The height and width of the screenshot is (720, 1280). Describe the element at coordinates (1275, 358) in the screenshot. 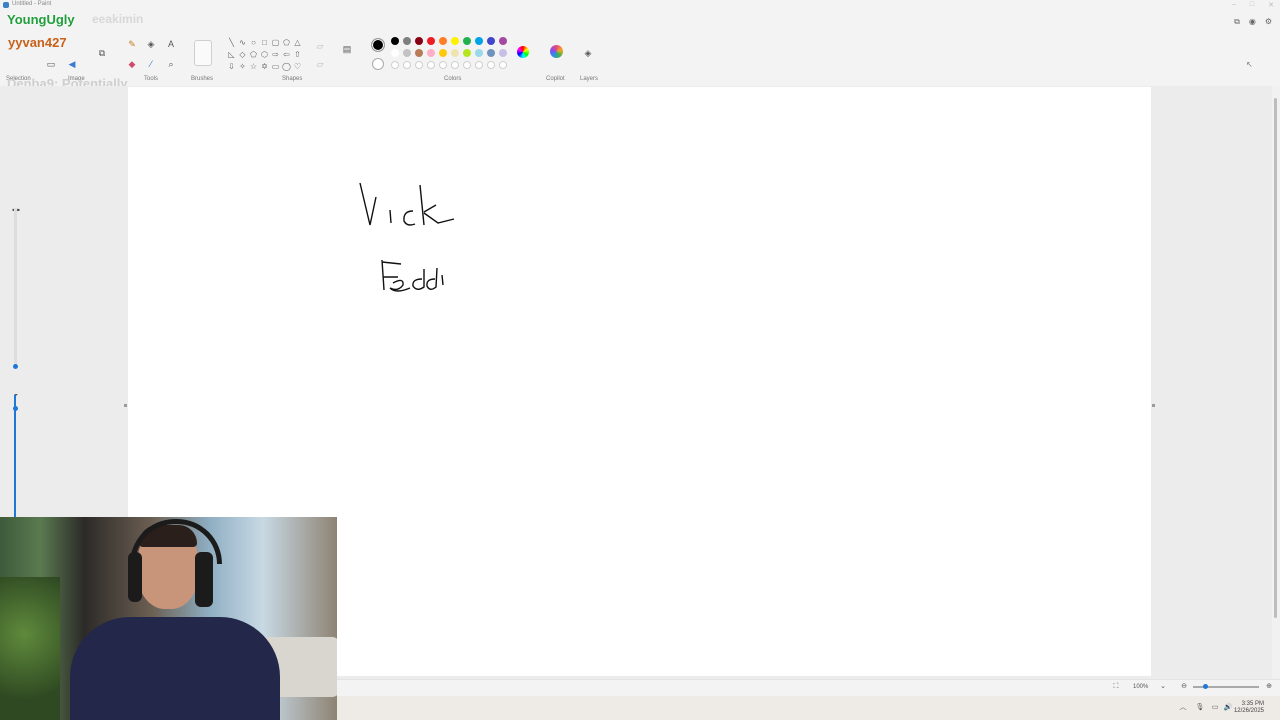

I see `scrollbar-thumb` at that location.